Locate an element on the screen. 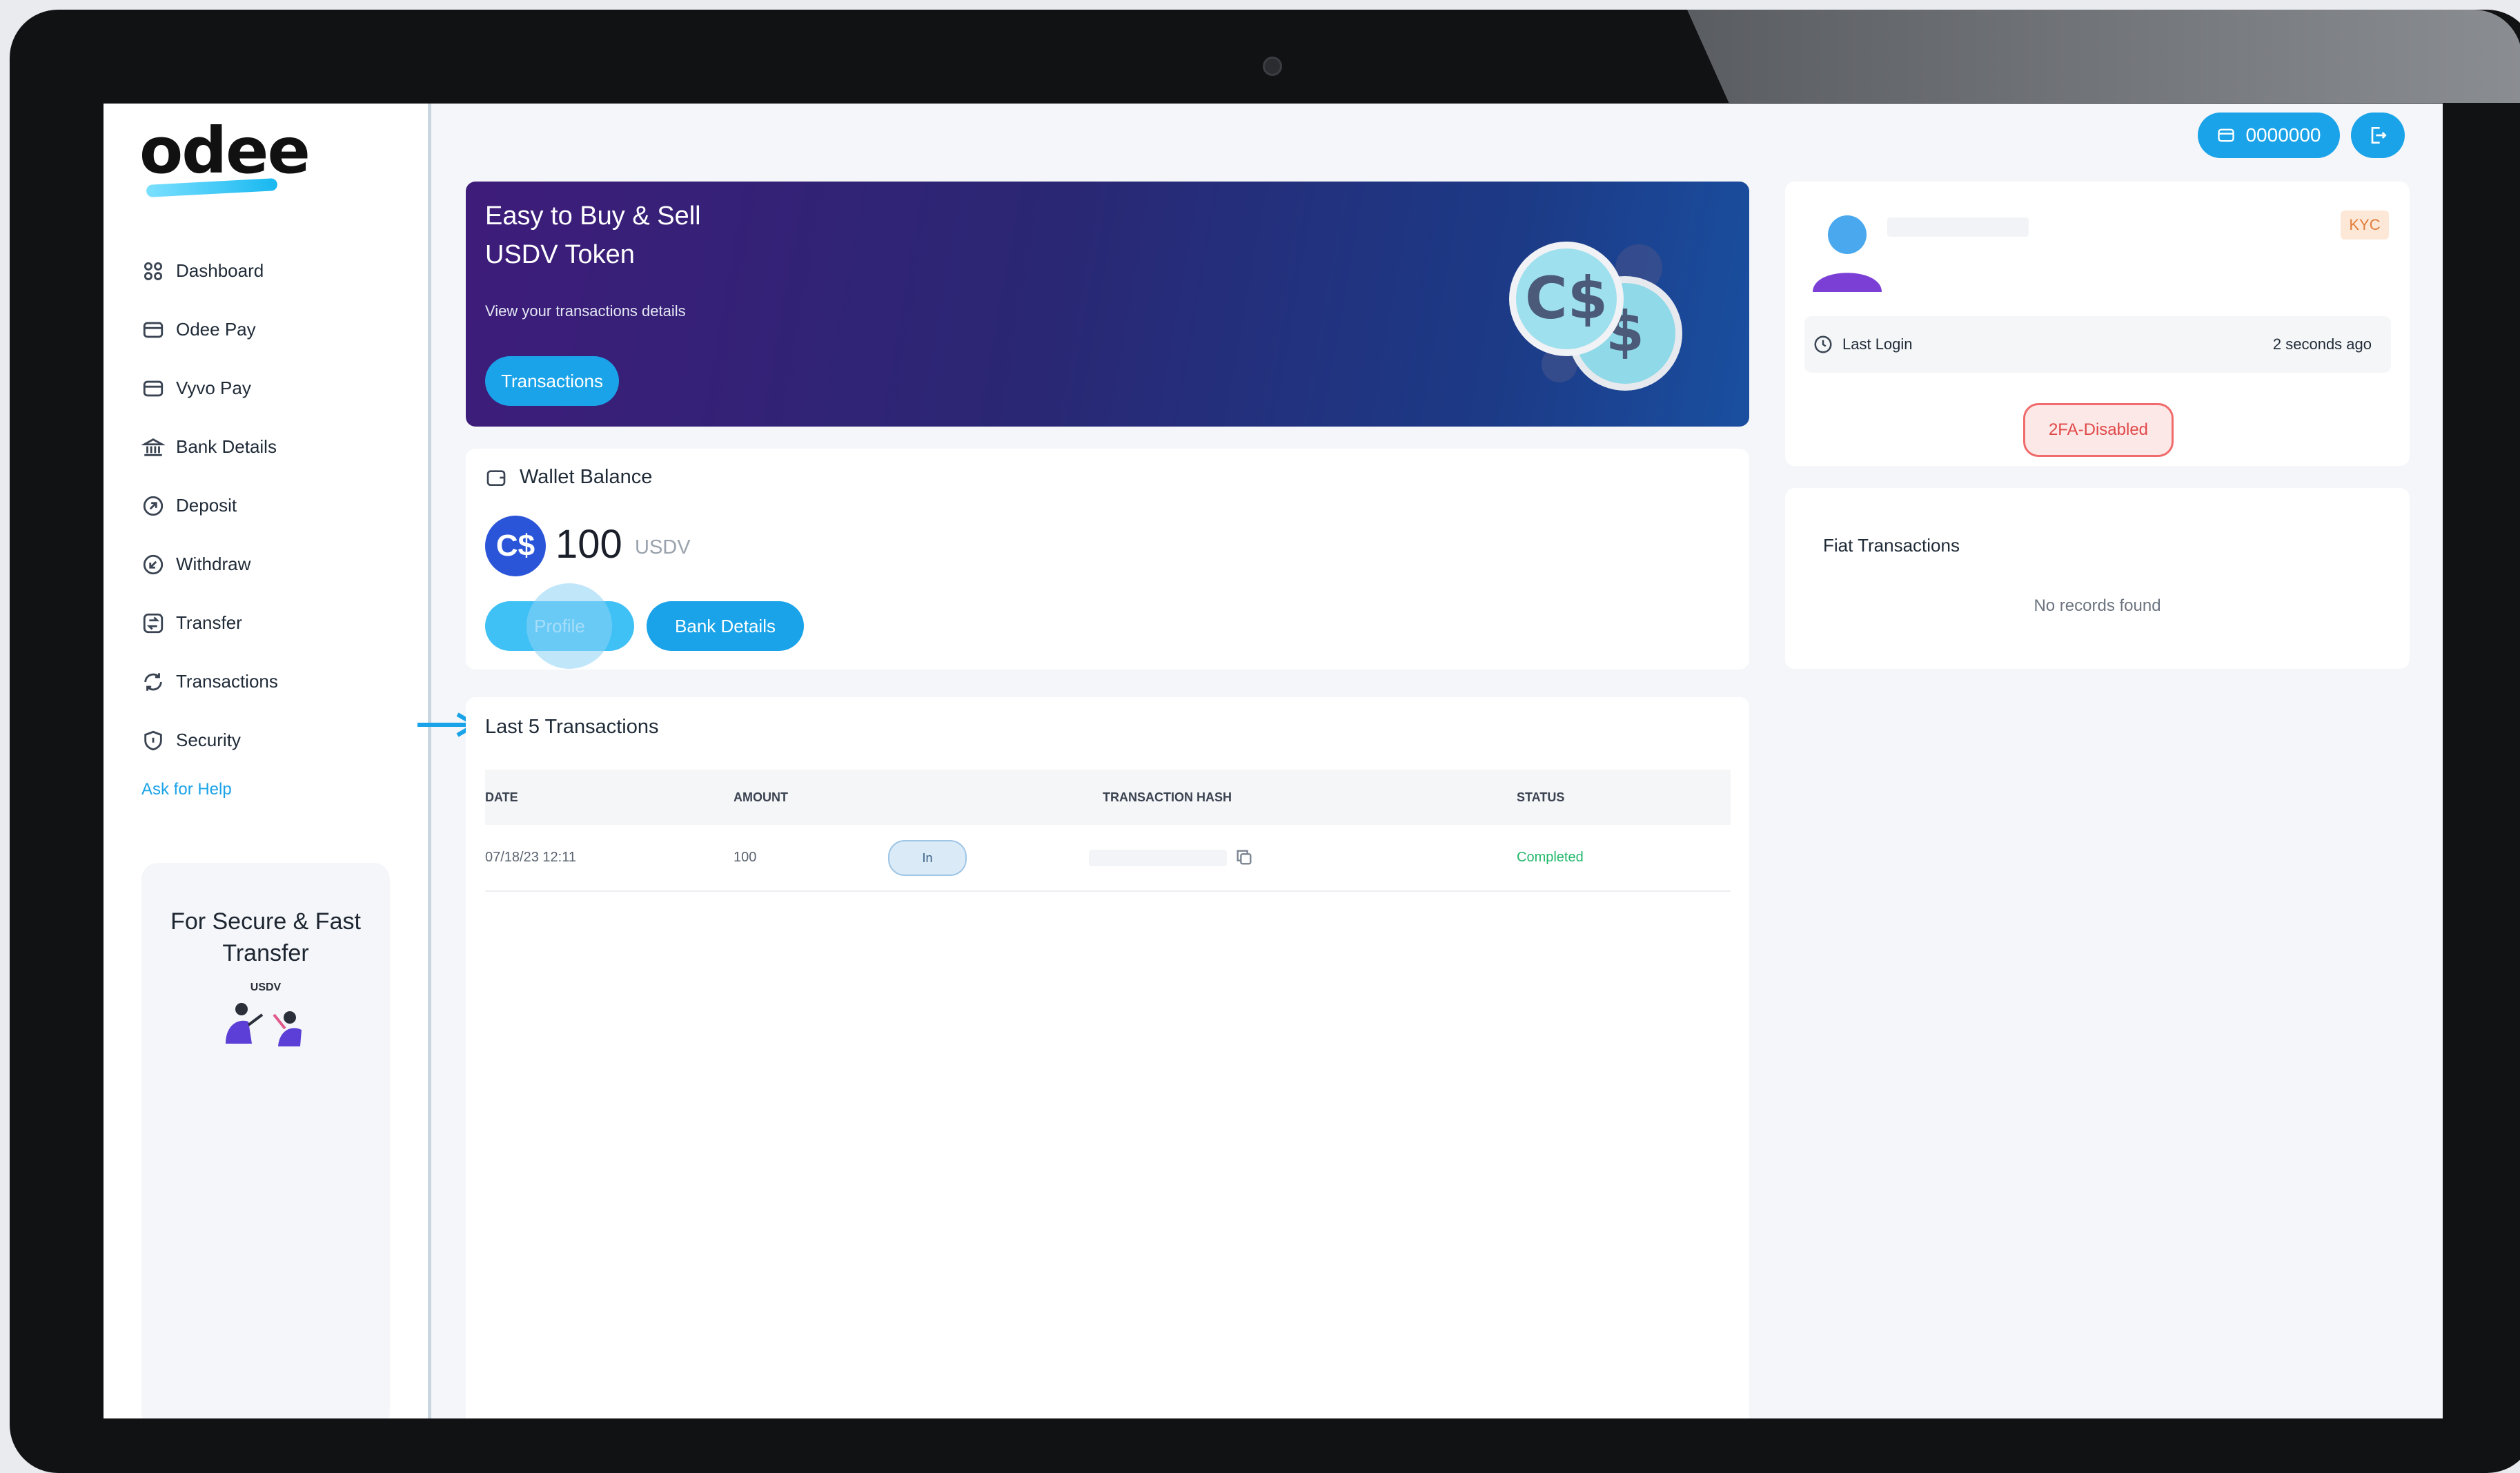 This screenshot has width=2520, height=1473. copy-icon is located at coordinates (1244, 858).